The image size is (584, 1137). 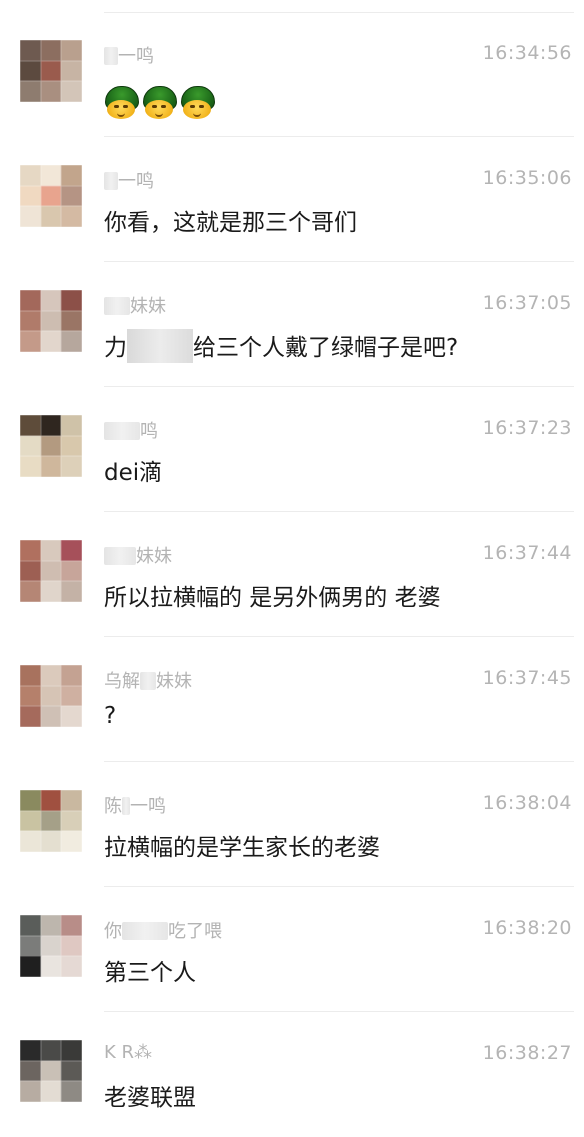 What do you see at coordinates (131, 430) in the screenshot?
I see `sender-name: 鸣` at bounding box center [131, 430].